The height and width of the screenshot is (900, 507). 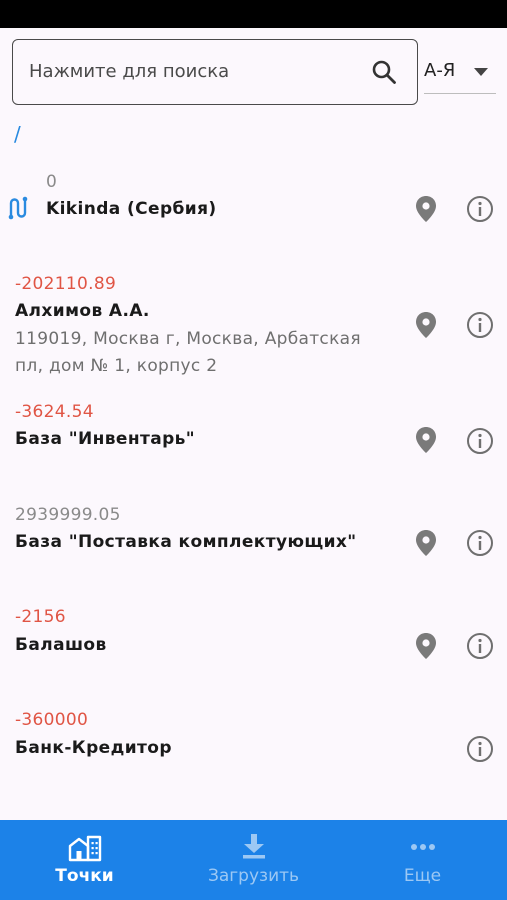 What do you see at coordinates (253, 200) in the screenshot?
I see `list-item: 0 Kikinda (Сербия)` at bounding box center [253, 200].